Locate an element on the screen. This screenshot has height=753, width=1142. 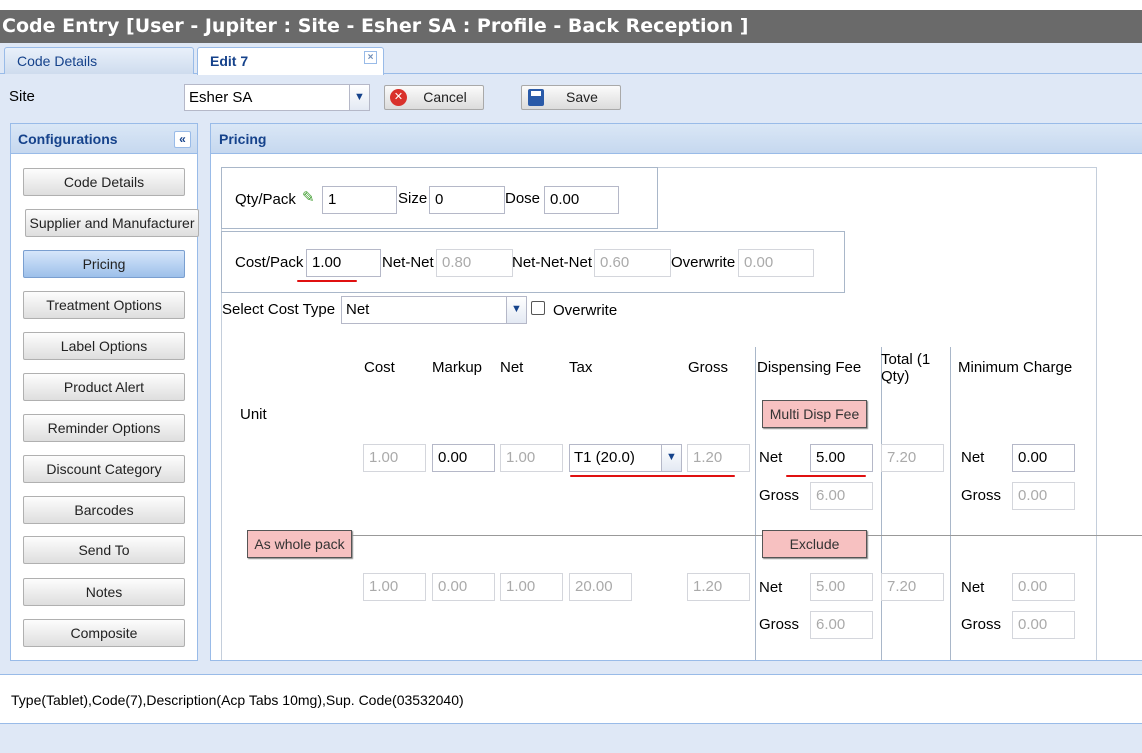
site-label: Site is located at coordinates (22, 96).